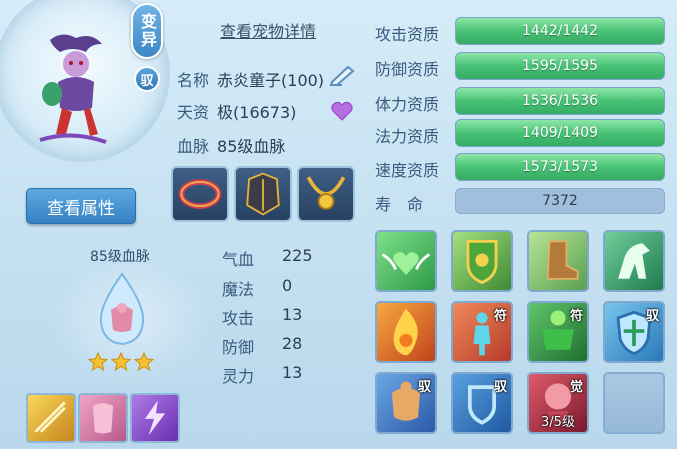 This screenshot has width=677, height=449. I want to click on amulet-necklace-icon, so click(326, 193).